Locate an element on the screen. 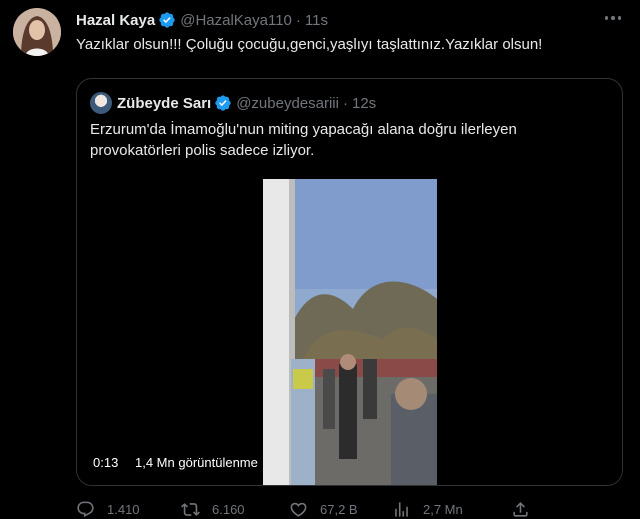  like-count: 67,2 B is located at coordinates (339, 509).